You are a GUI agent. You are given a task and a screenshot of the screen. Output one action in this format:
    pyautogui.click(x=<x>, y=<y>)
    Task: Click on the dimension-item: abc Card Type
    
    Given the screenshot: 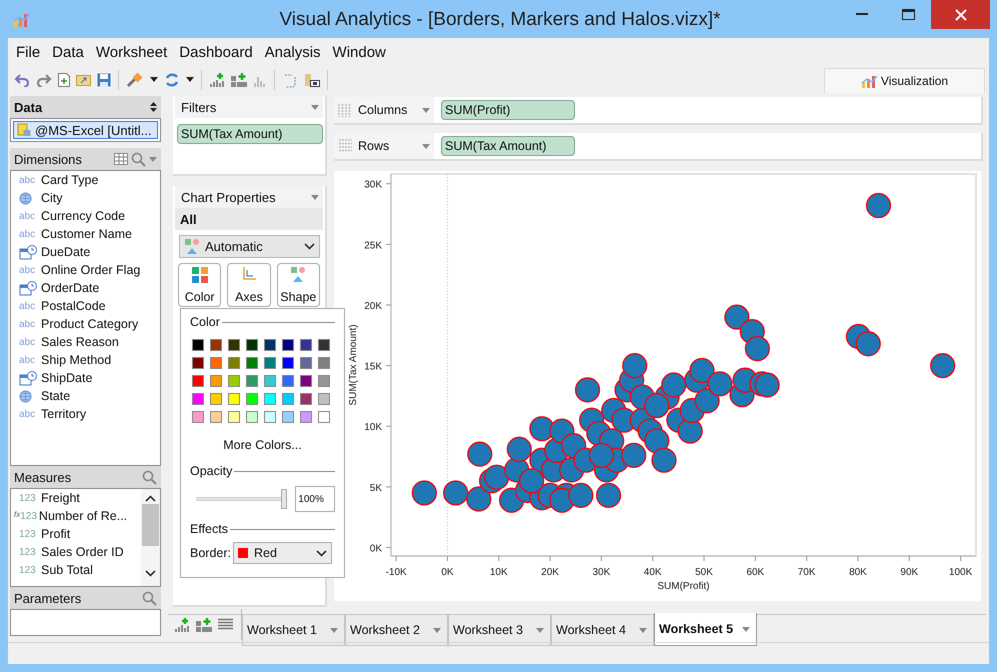 What is the action you would take?
    pyautogui.click(x=85, y=180)
    